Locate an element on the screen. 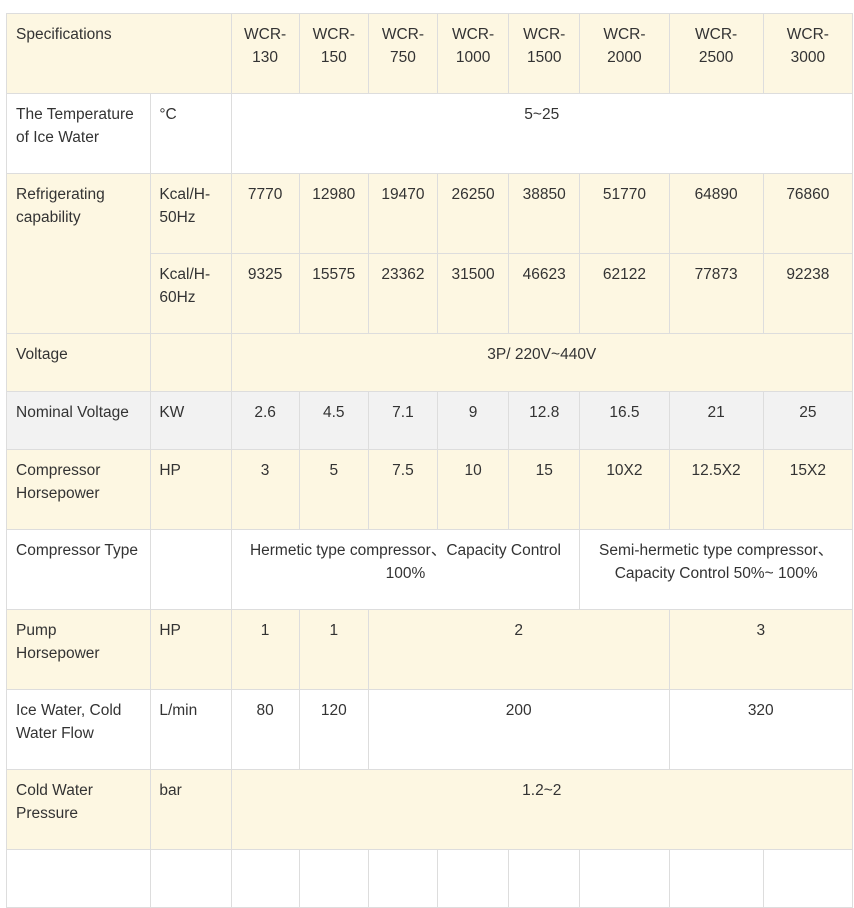 The height and width of the screenshot is (908, 854). table-cell: 7.1 is located at coordinates (403, 420).